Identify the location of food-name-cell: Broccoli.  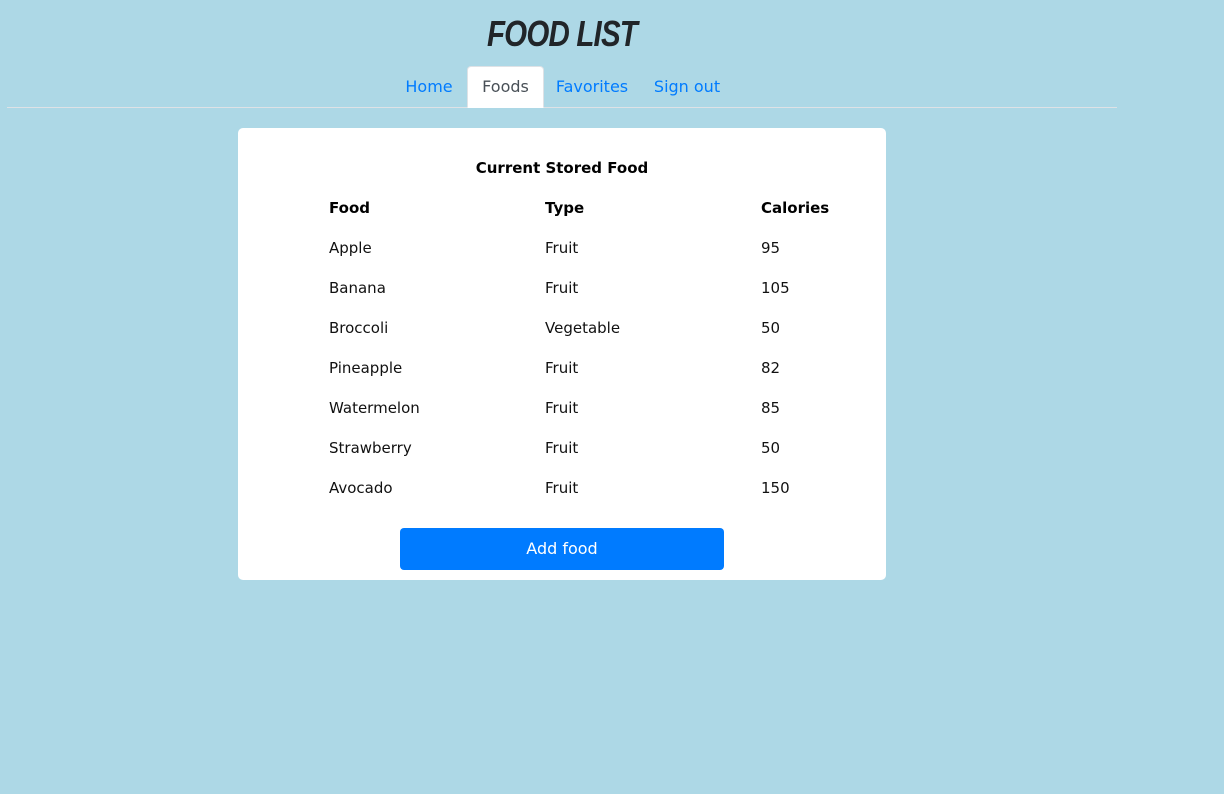
(359, 328).